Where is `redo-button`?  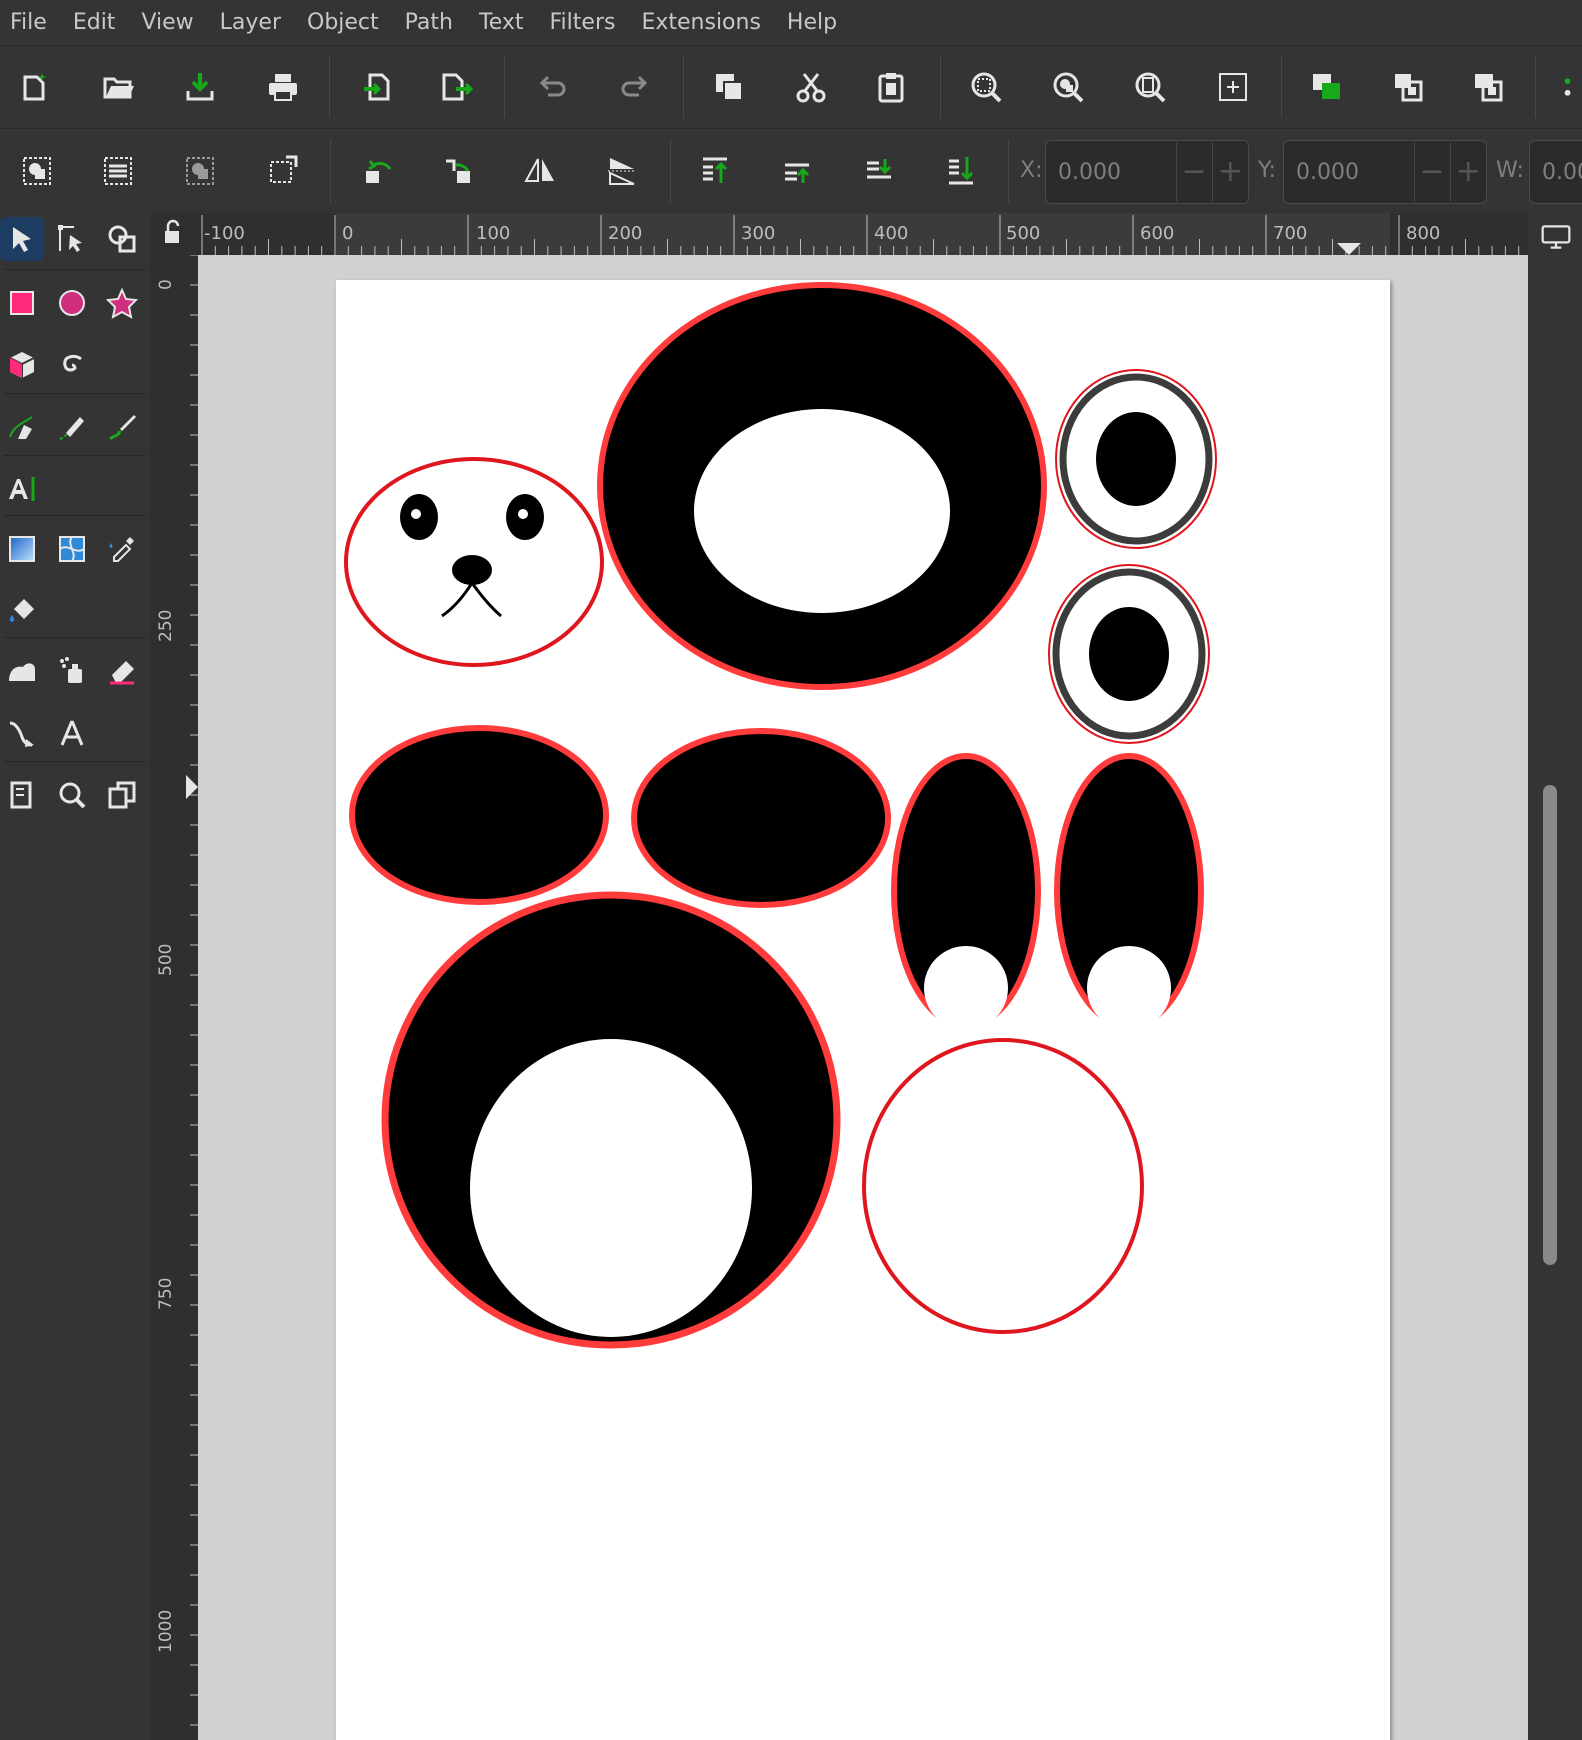 redo-button is located at coordinates (635, 87).